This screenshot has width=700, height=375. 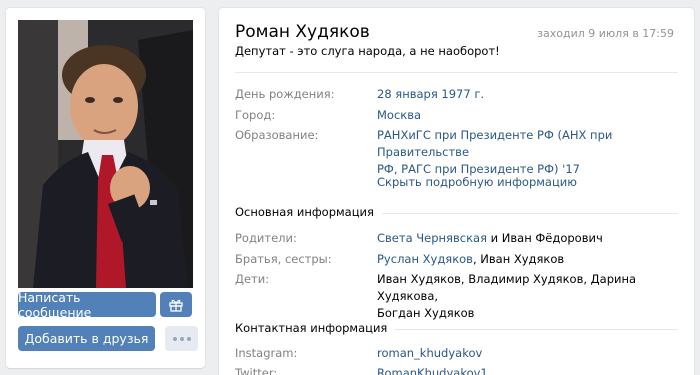 I want to click on main-info-header: Основная информация, so click(x=308, y=212).